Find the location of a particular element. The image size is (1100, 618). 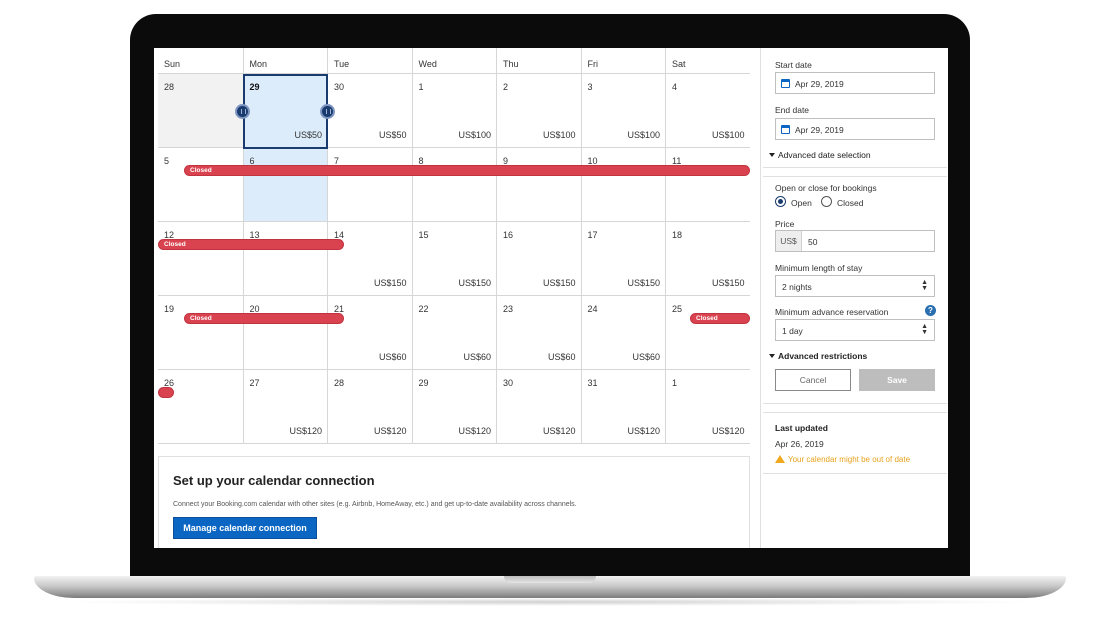

day-number: 29 is located at coordinates (423, 383).